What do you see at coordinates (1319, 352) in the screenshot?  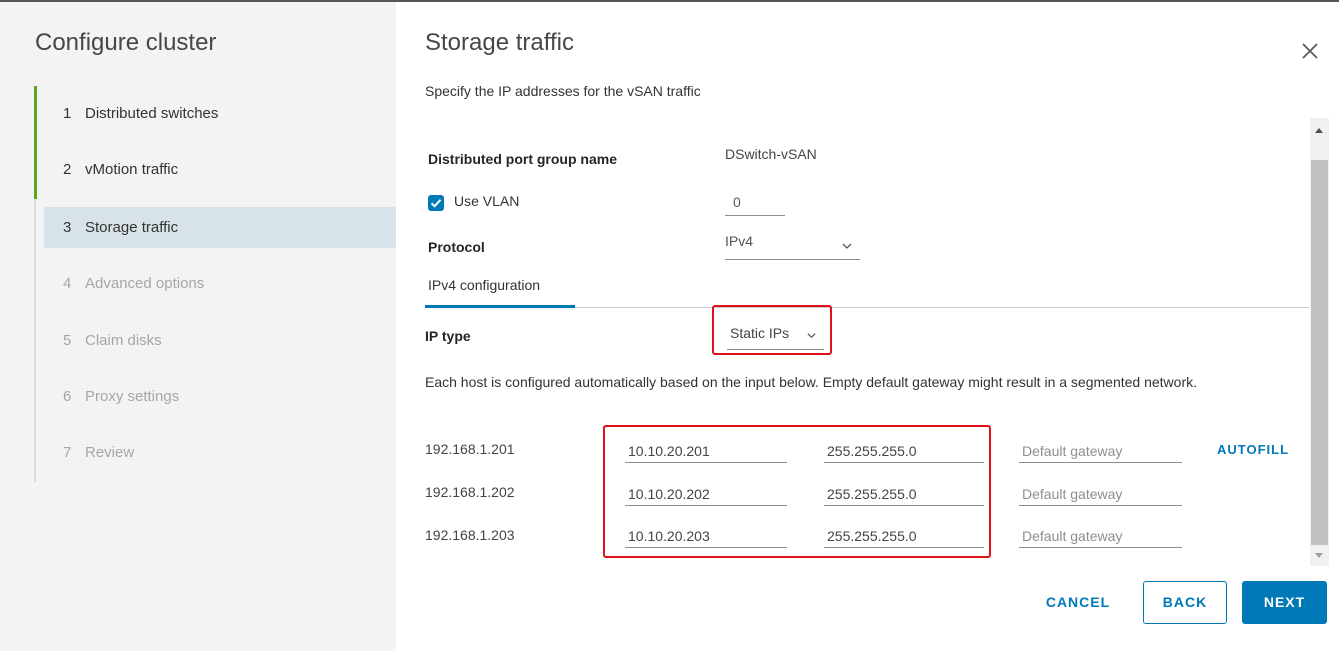 I see `scrollbar-thumb` at bounding box center [1319, 352].